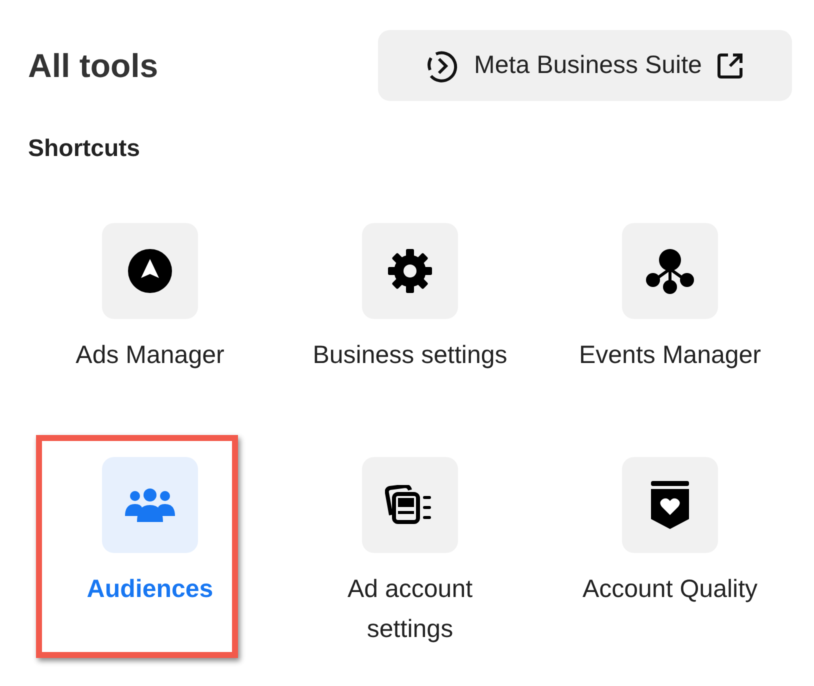 Image resolution: width=814 pixels, height=686 pixels. I want to click on shield-heart-icon, so click(670, 505).